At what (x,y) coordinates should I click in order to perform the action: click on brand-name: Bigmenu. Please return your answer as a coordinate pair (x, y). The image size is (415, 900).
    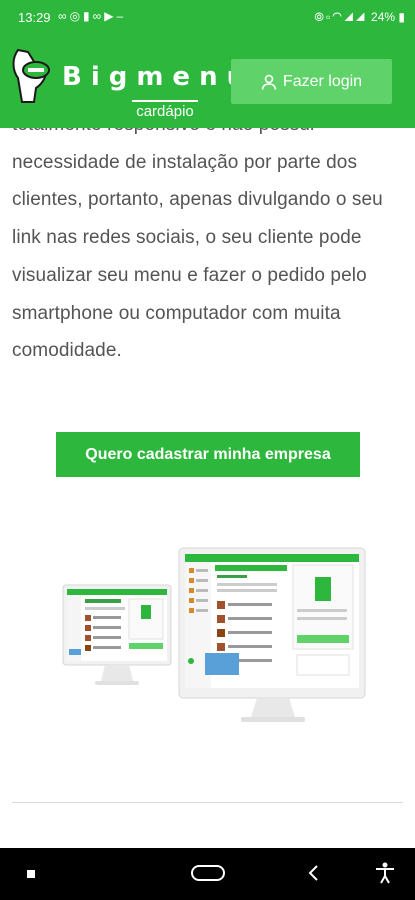
    Looking at the image, I should click on (158, 77).